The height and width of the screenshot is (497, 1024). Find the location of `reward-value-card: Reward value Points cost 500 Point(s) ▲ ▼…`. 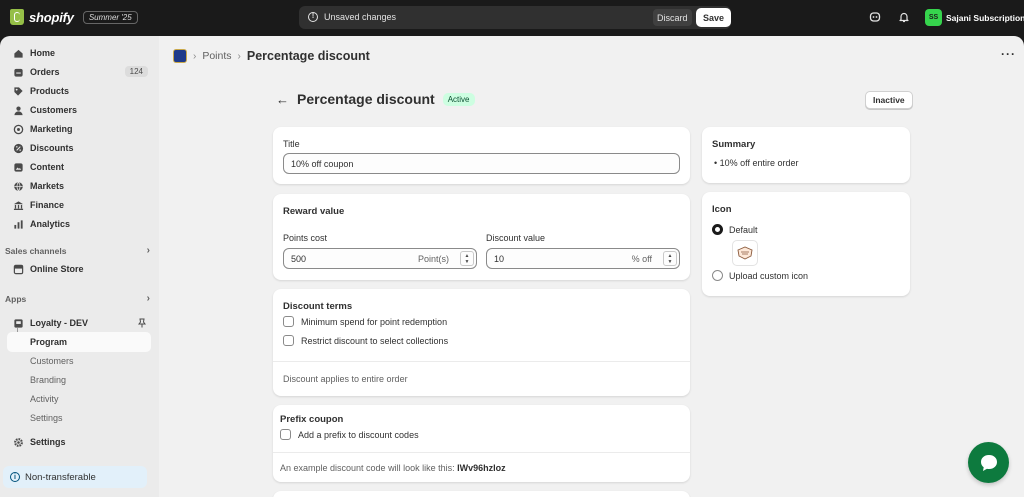

reward-value-card: Reward value Points cost 500 Point(s) ▲ ▼… is located at coordinates (481, 237).